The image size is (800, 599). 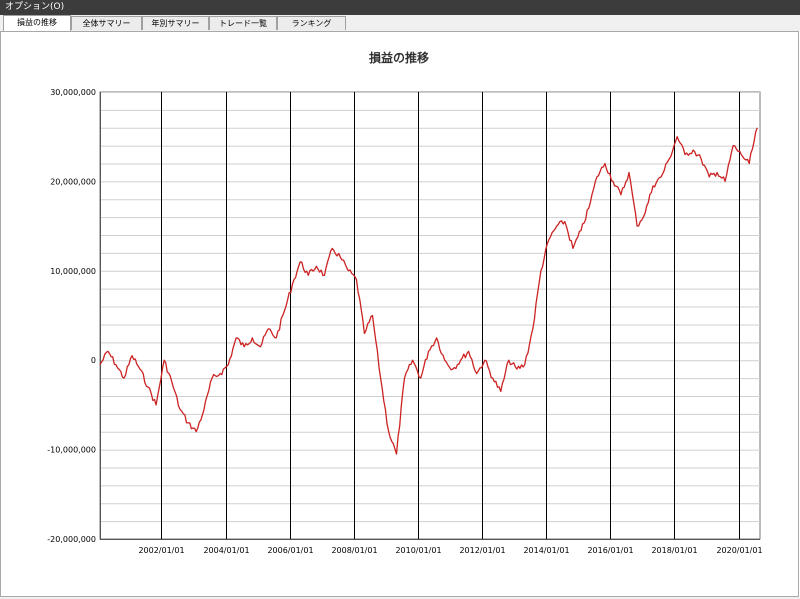 I want to click on tab-trade-list: トレード一覧, so click(x=243, y=23).